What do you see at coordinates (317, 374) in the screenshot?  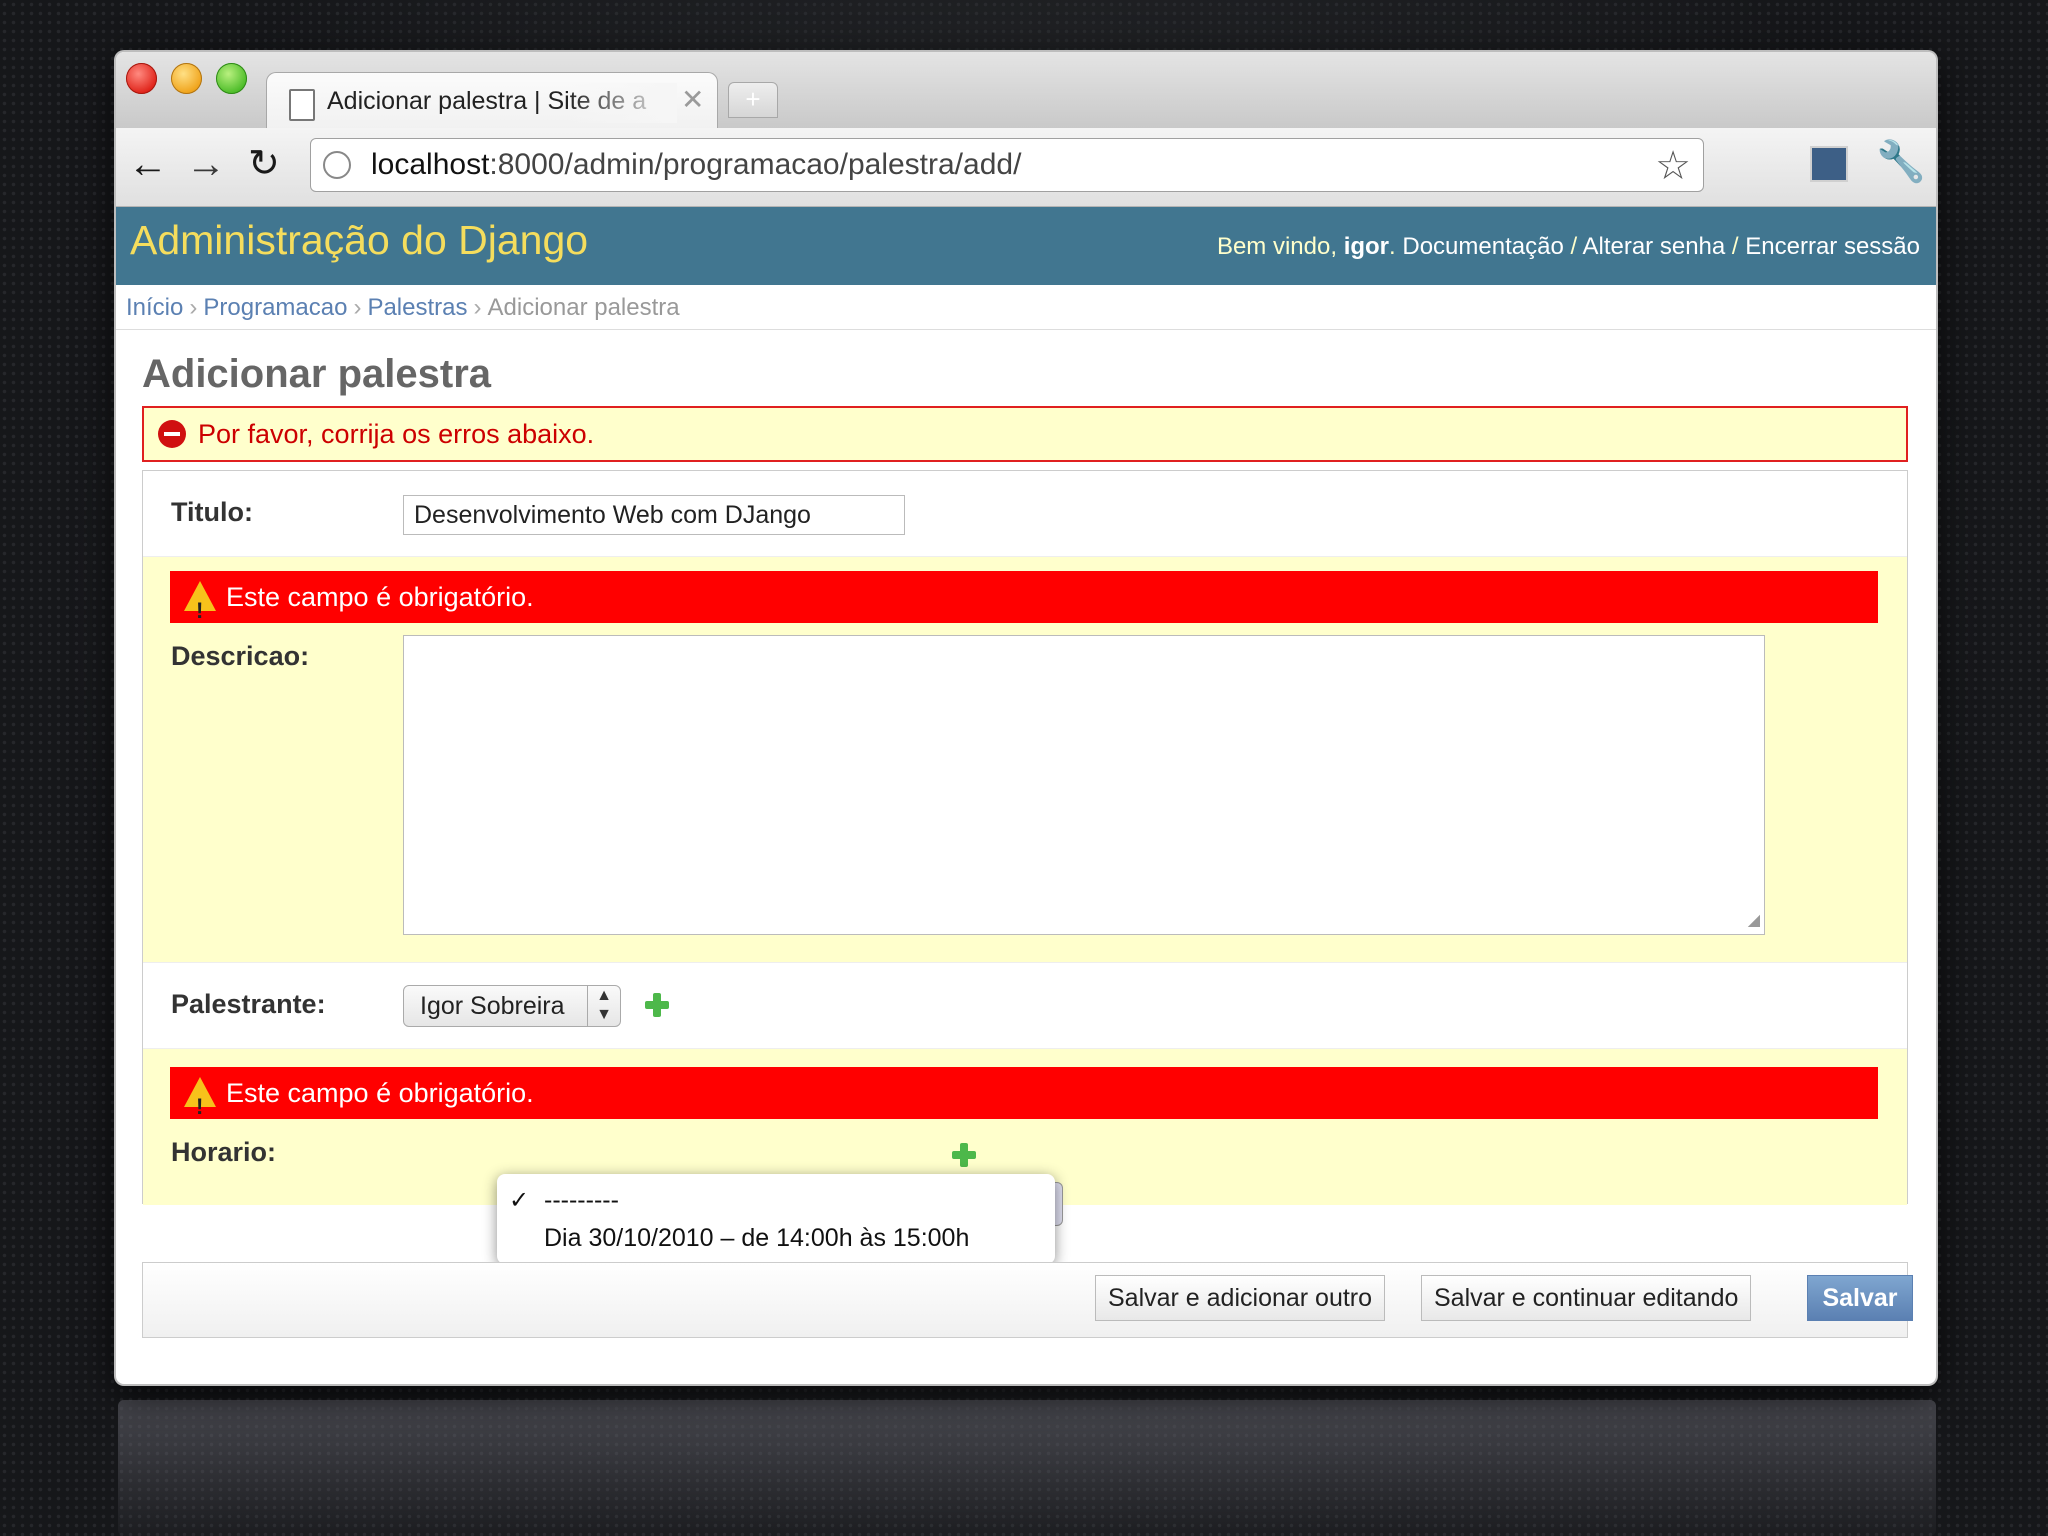 I see `page-title: Adicionar palestra` at bounding box center [317, 374].